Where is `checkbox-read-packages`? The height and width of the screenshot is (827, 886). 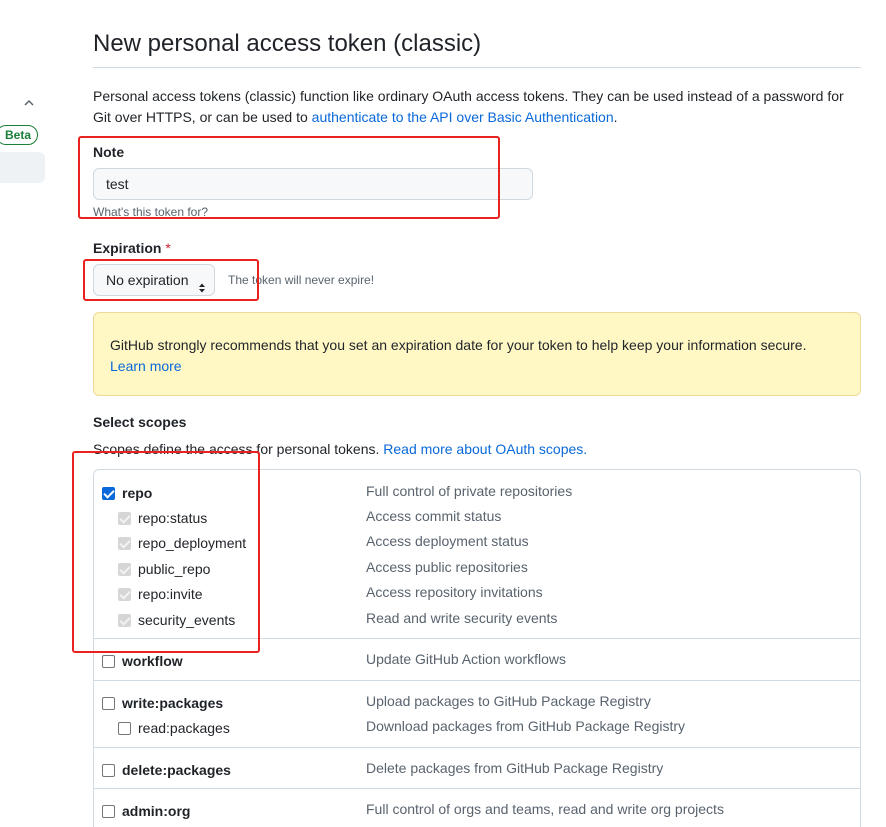
checkbox-read-packages is located at coordinates (124, 728).